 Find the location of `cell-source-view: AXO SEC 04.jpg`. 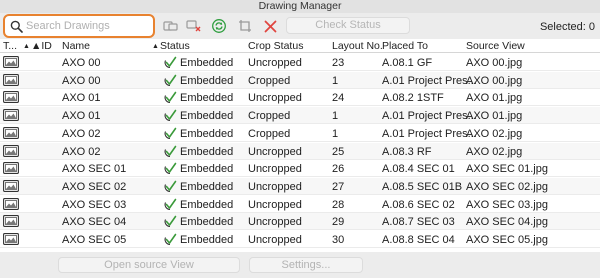

cell-source-view: AXO SEC 04.jpg is located at coordinates (507, 222).